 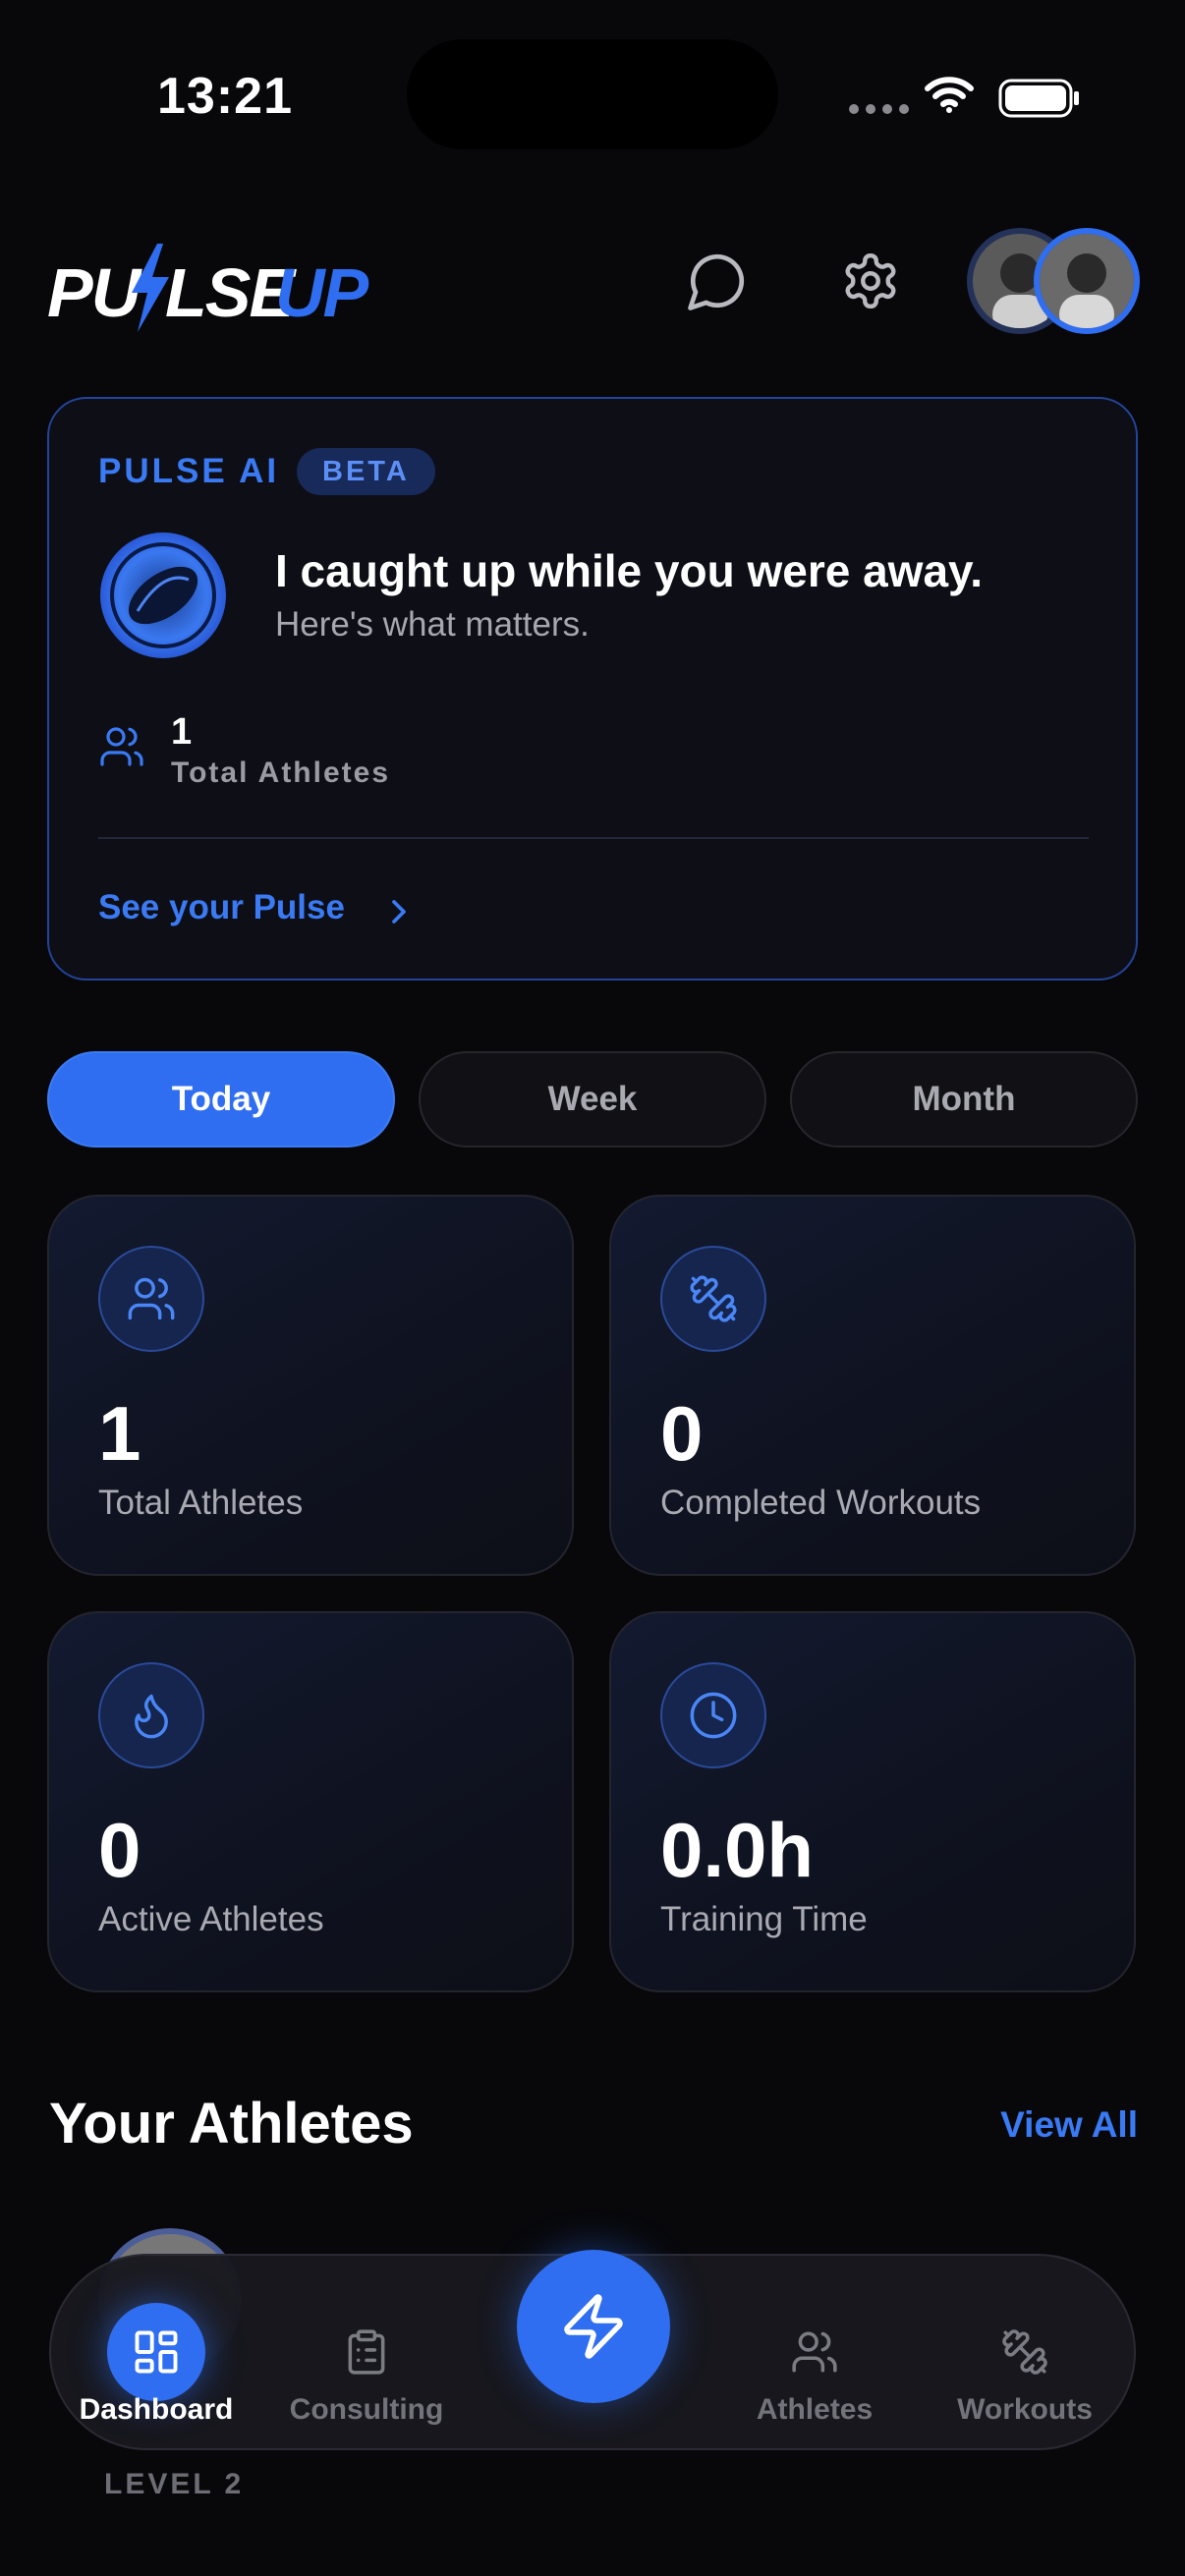 I want to click on stat-card-completed-workouts: 0 Completed Workouts, so click(x=873, y=1385).